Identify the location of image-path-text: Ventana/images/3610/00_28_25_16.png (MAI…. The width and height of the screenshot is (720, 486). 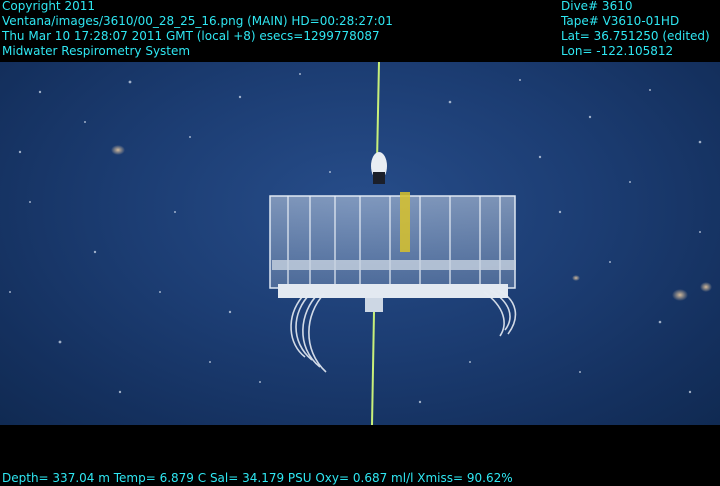
(197, 21).